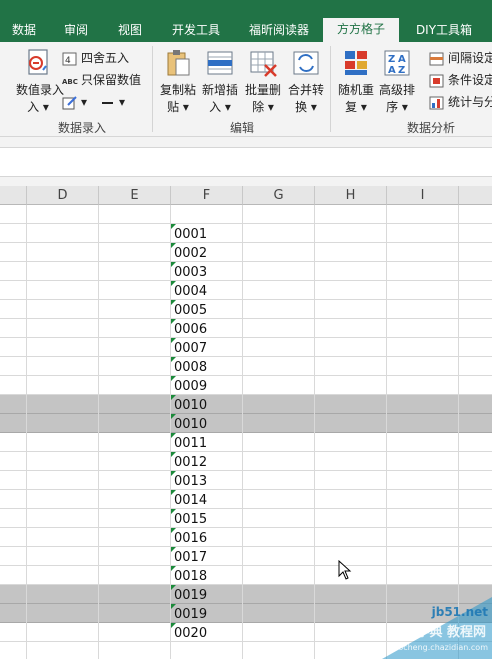 Image resolution: width=492 pixels, height=659 pixels. I want to click on edit-format-button: ▾, so click(74, 102).